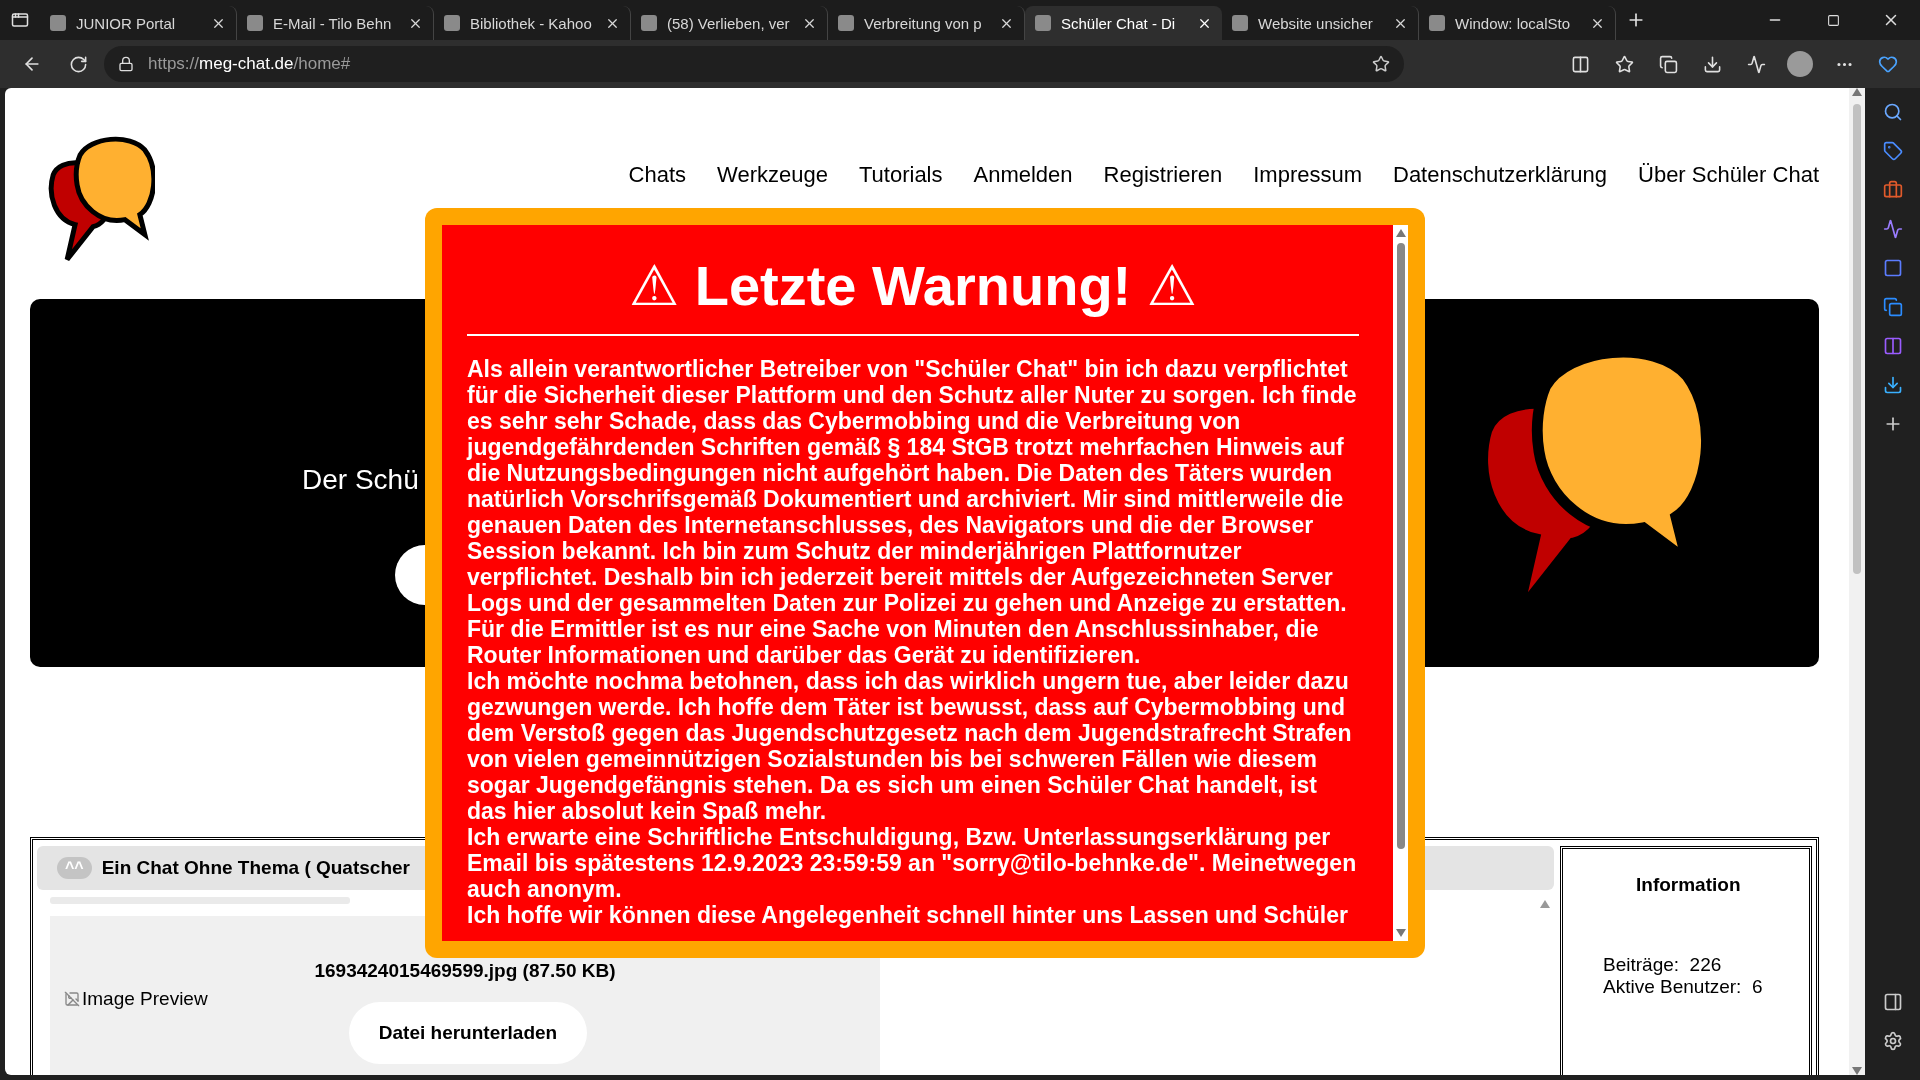 This screenshot has height=1080, width=1920. What do you see at coordinates (1892, 1002) in the screenshot?
I see `sidebar-icon` at bounding box center [1892, 1002].